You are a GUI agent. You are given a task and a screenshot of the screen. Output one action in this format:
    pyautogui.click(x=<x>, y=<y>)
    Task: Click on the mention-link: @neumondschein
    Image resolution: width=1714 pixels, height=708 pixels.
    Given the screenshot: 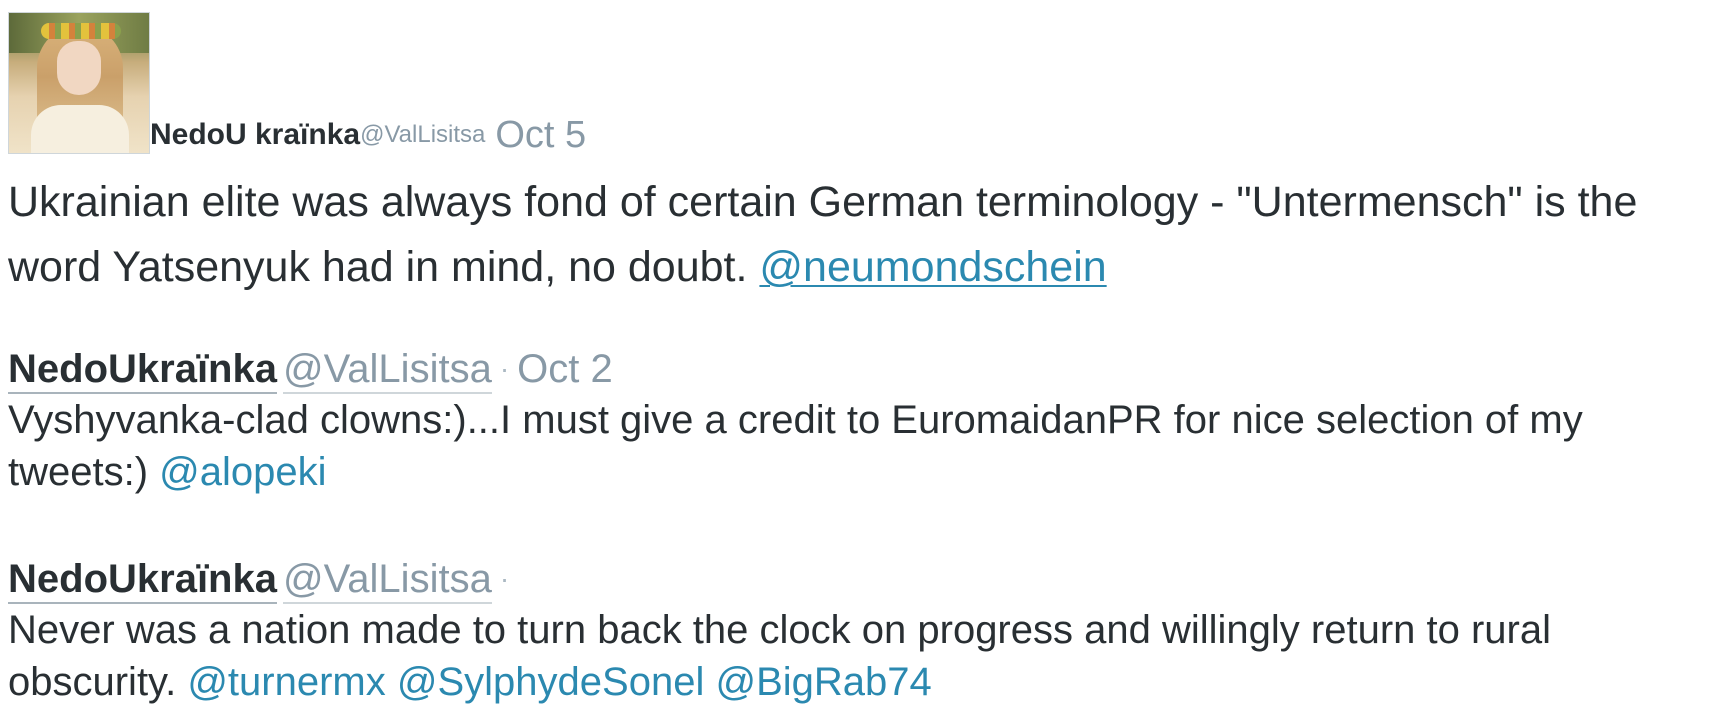 What is the action you would take?
    pyautogui.click(x=932, y=267)
    